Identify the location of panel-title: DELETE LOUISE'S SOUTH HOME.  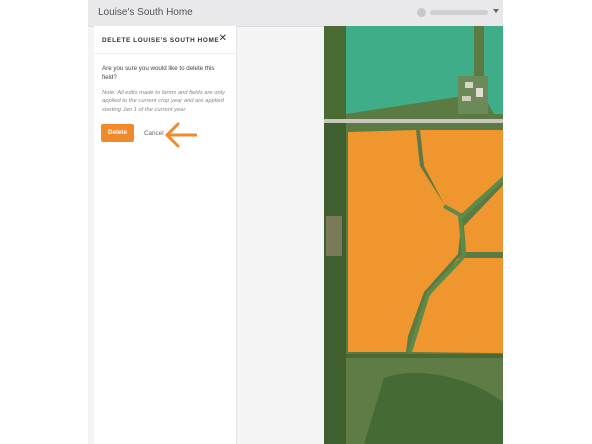
(161, 40).